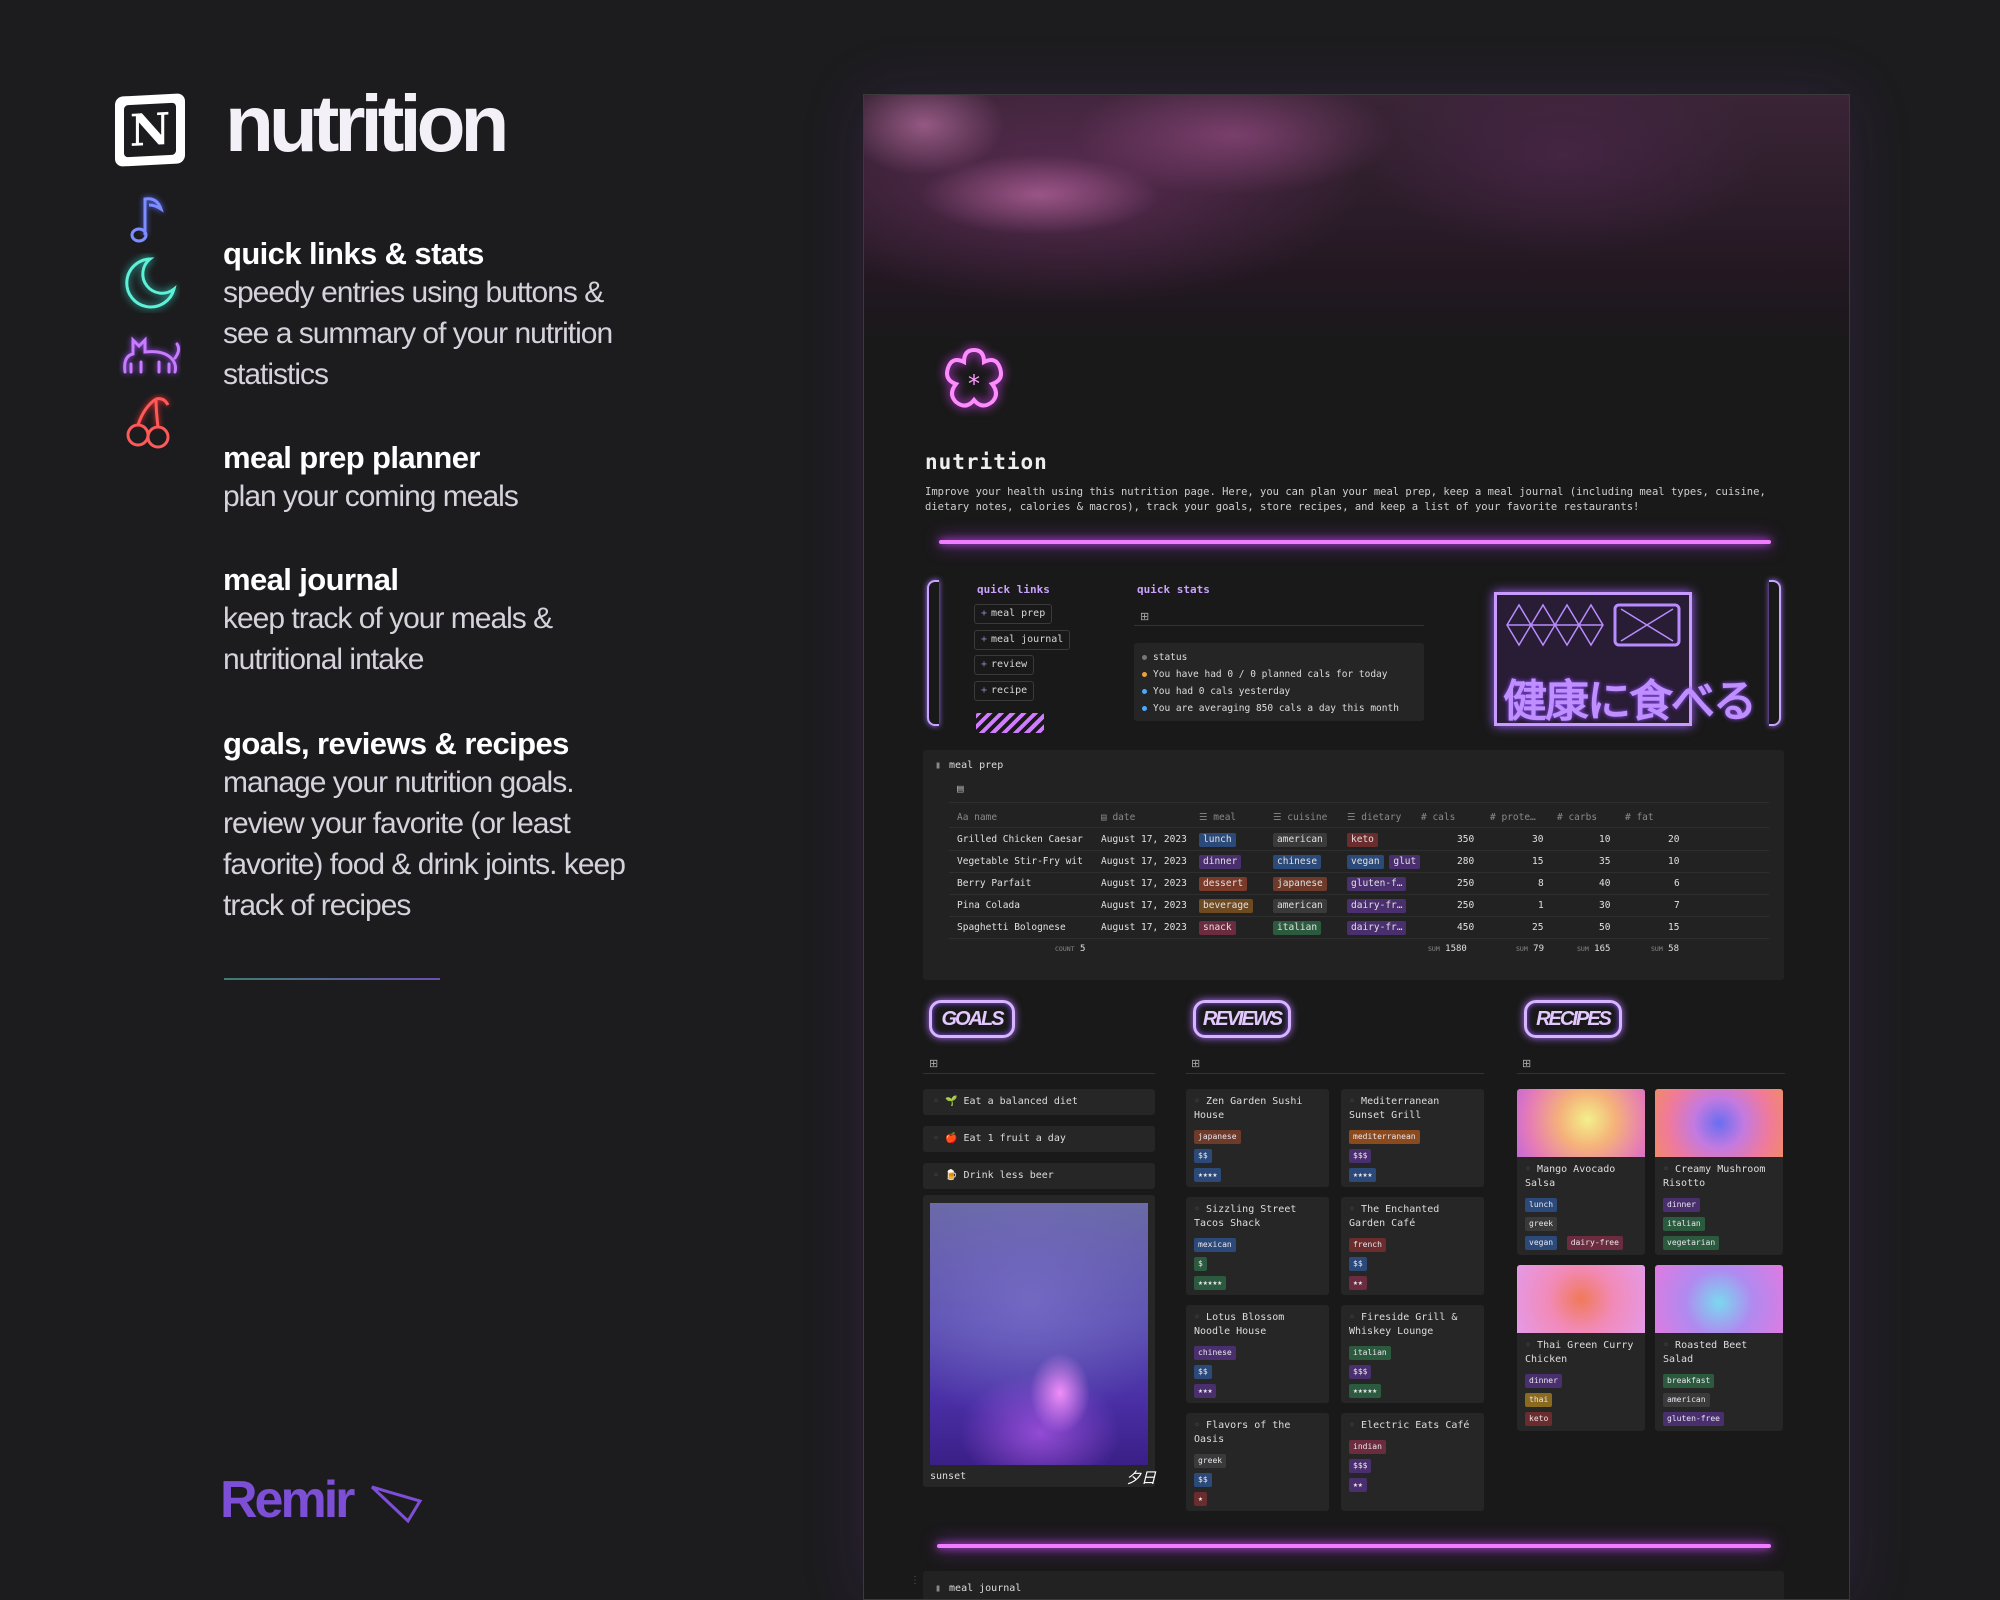 The height and width of the screenshot is (1600, 2000). What do you see at coordinates (1022, 640) in the screenshot?
I see `button-meal-journal: + meal journal` at bounding box center [1022, 640].